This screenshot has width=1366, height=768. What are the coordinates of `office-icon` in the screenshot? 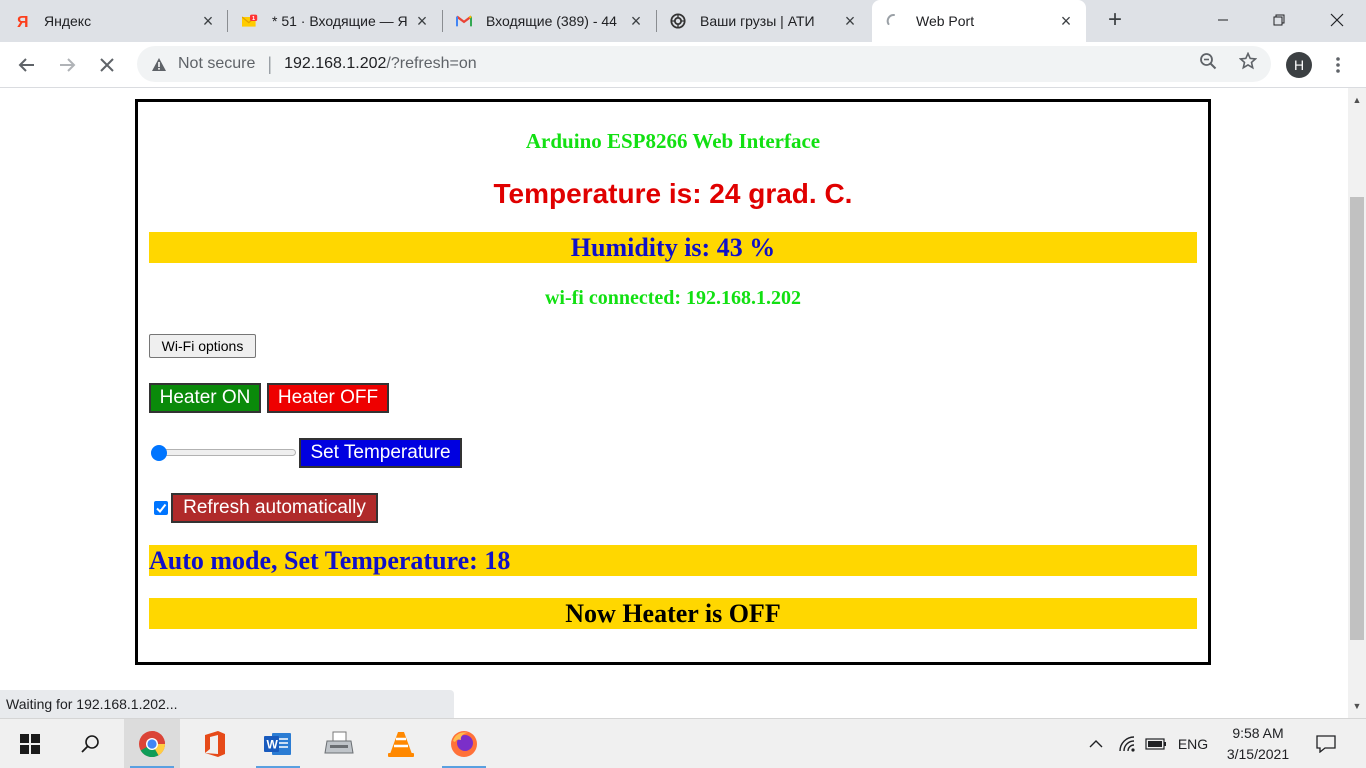 It's located at (215, 744).